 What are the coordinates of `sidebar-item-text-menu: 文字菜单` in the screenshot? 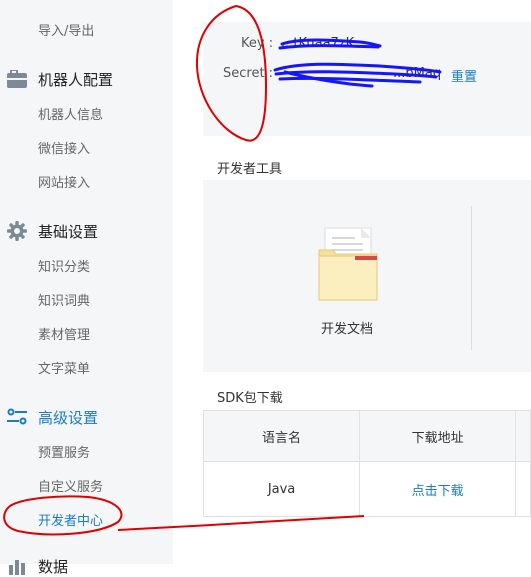 It's located at (64, 370).